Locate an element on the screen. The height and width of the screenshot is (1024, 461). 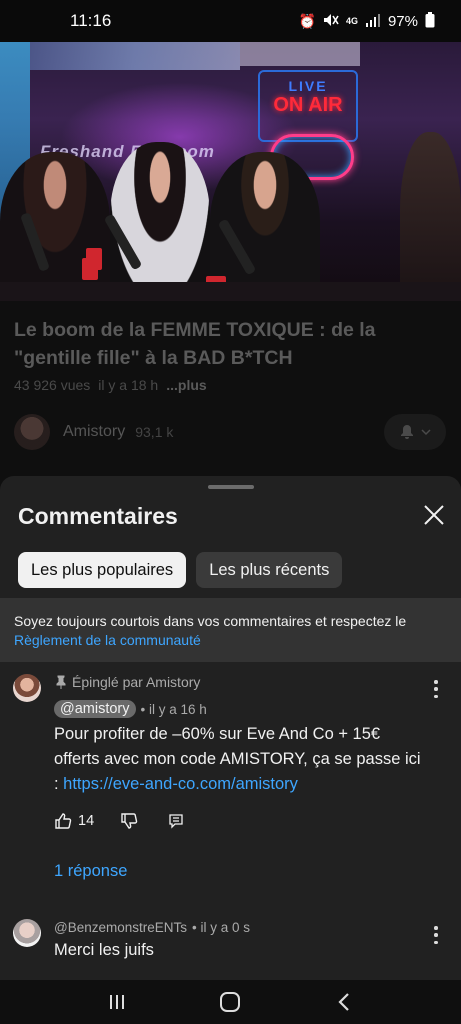
host-edge is located at coordinates (430, 216).